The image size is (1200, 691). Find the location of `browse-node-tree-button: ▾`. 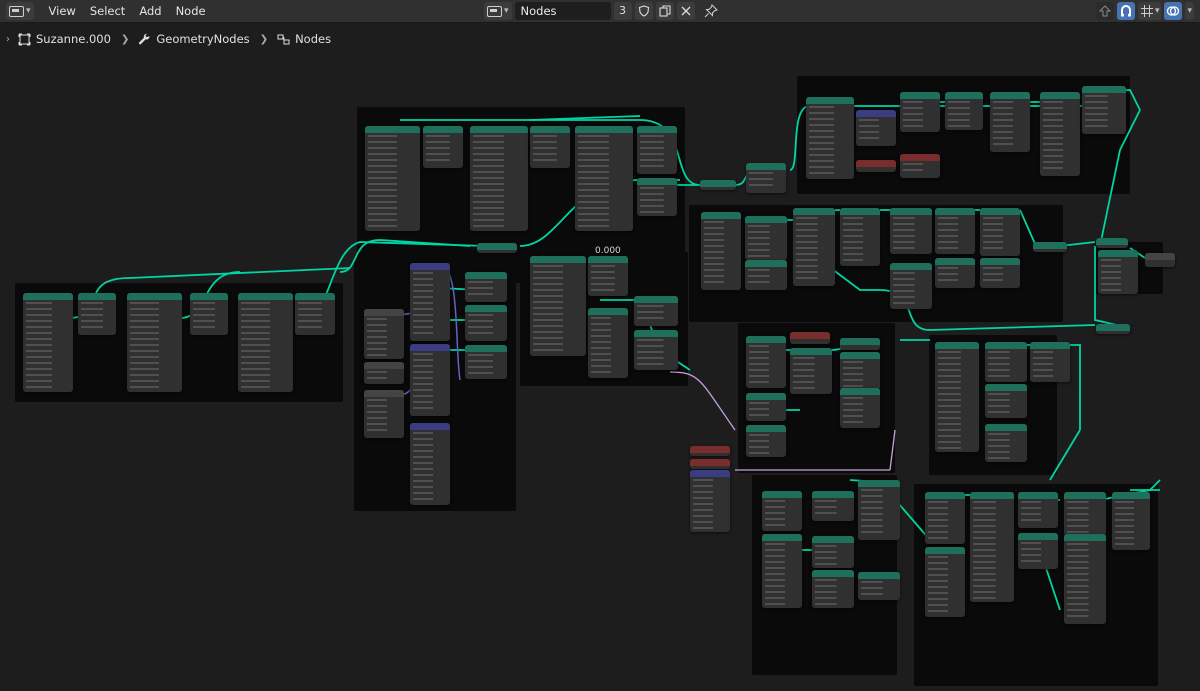

browse-node-tree-button: ▾ is located at coordinates (498, 11).